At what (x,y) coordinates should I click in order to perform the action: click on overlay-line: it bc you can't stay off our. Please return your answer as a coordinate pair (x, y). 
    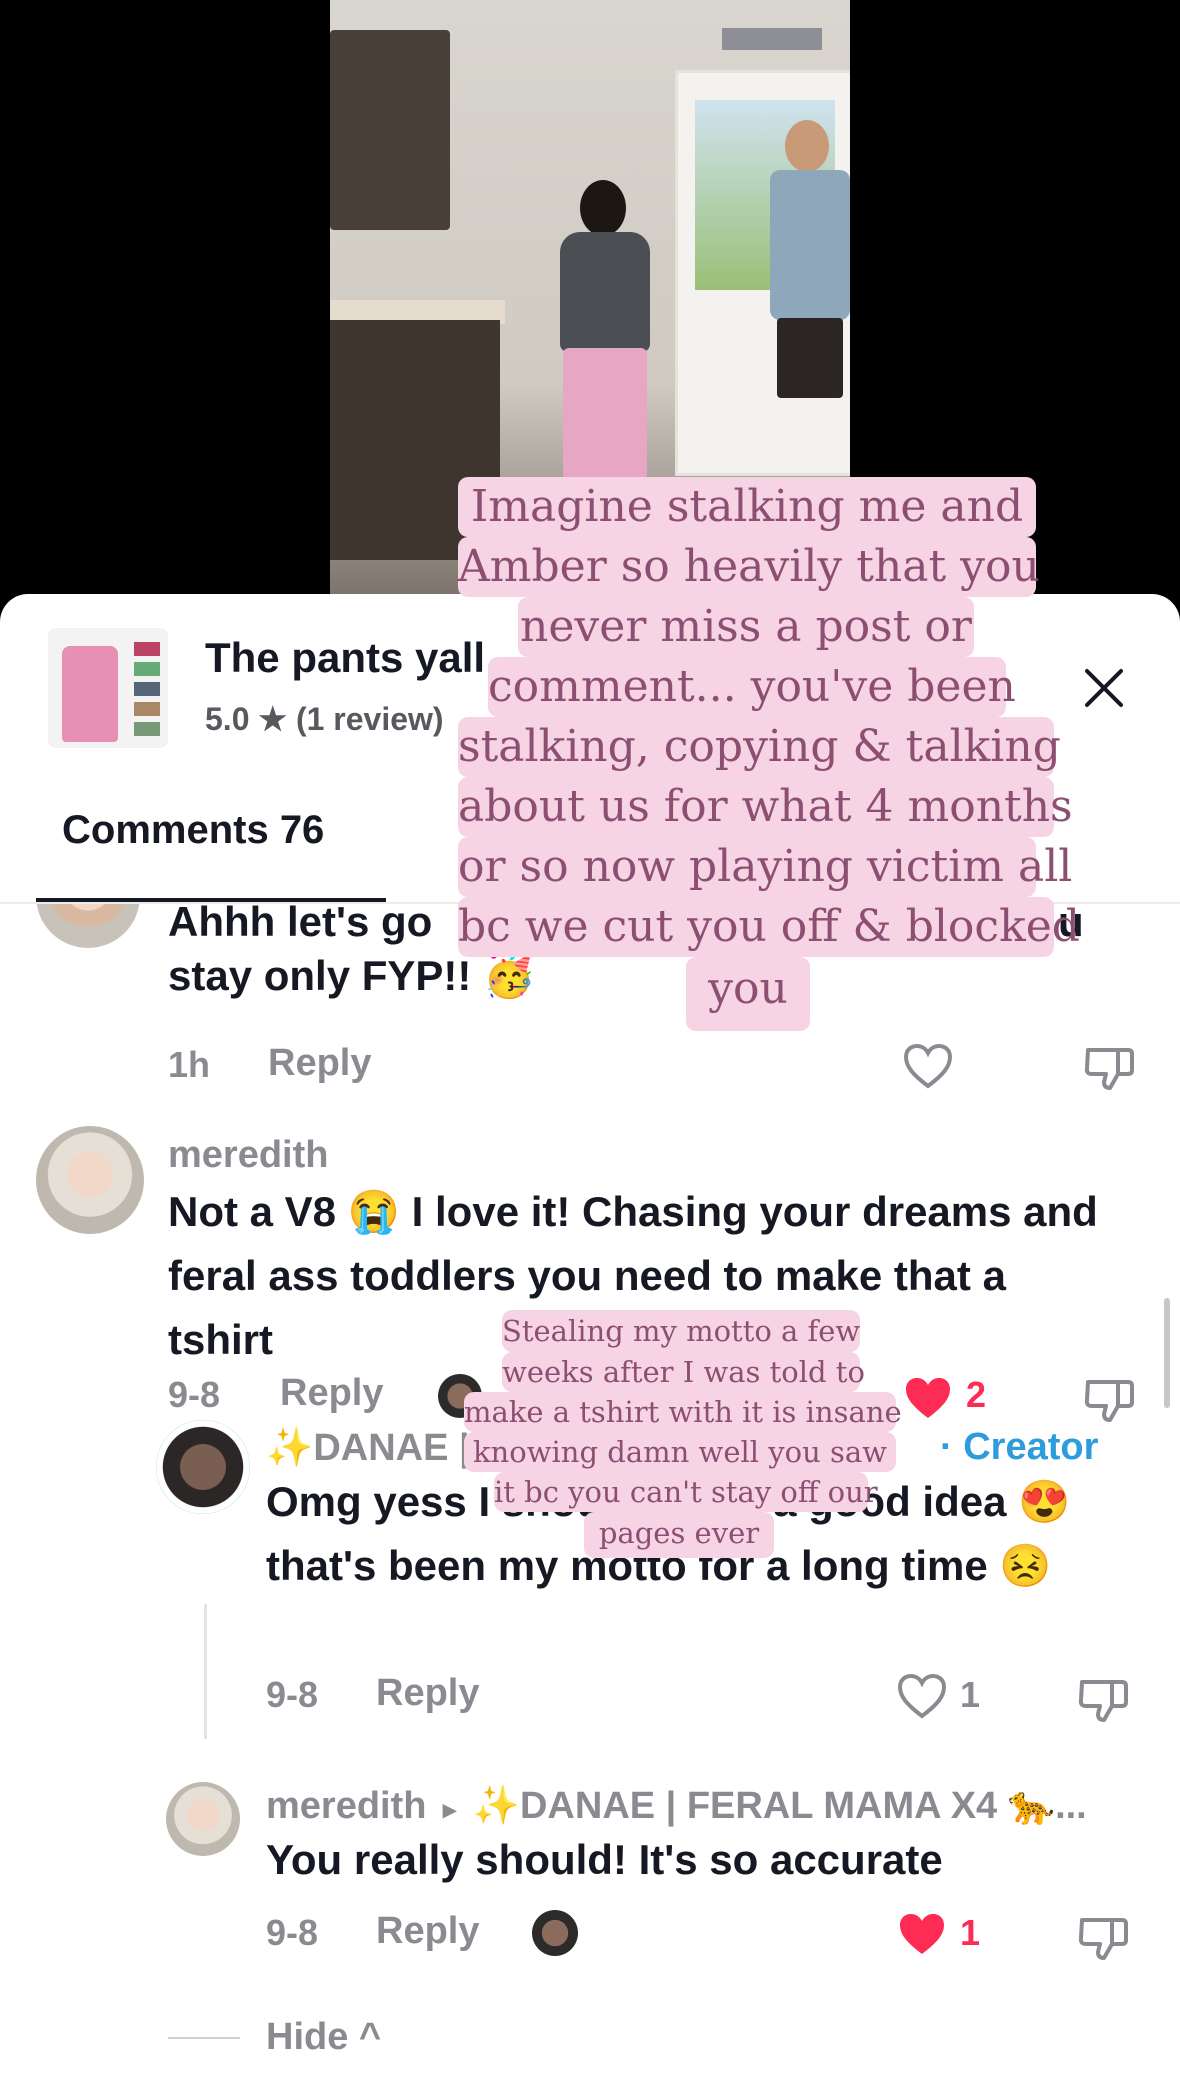
    Looking at the image, I should click on (686, 1492).